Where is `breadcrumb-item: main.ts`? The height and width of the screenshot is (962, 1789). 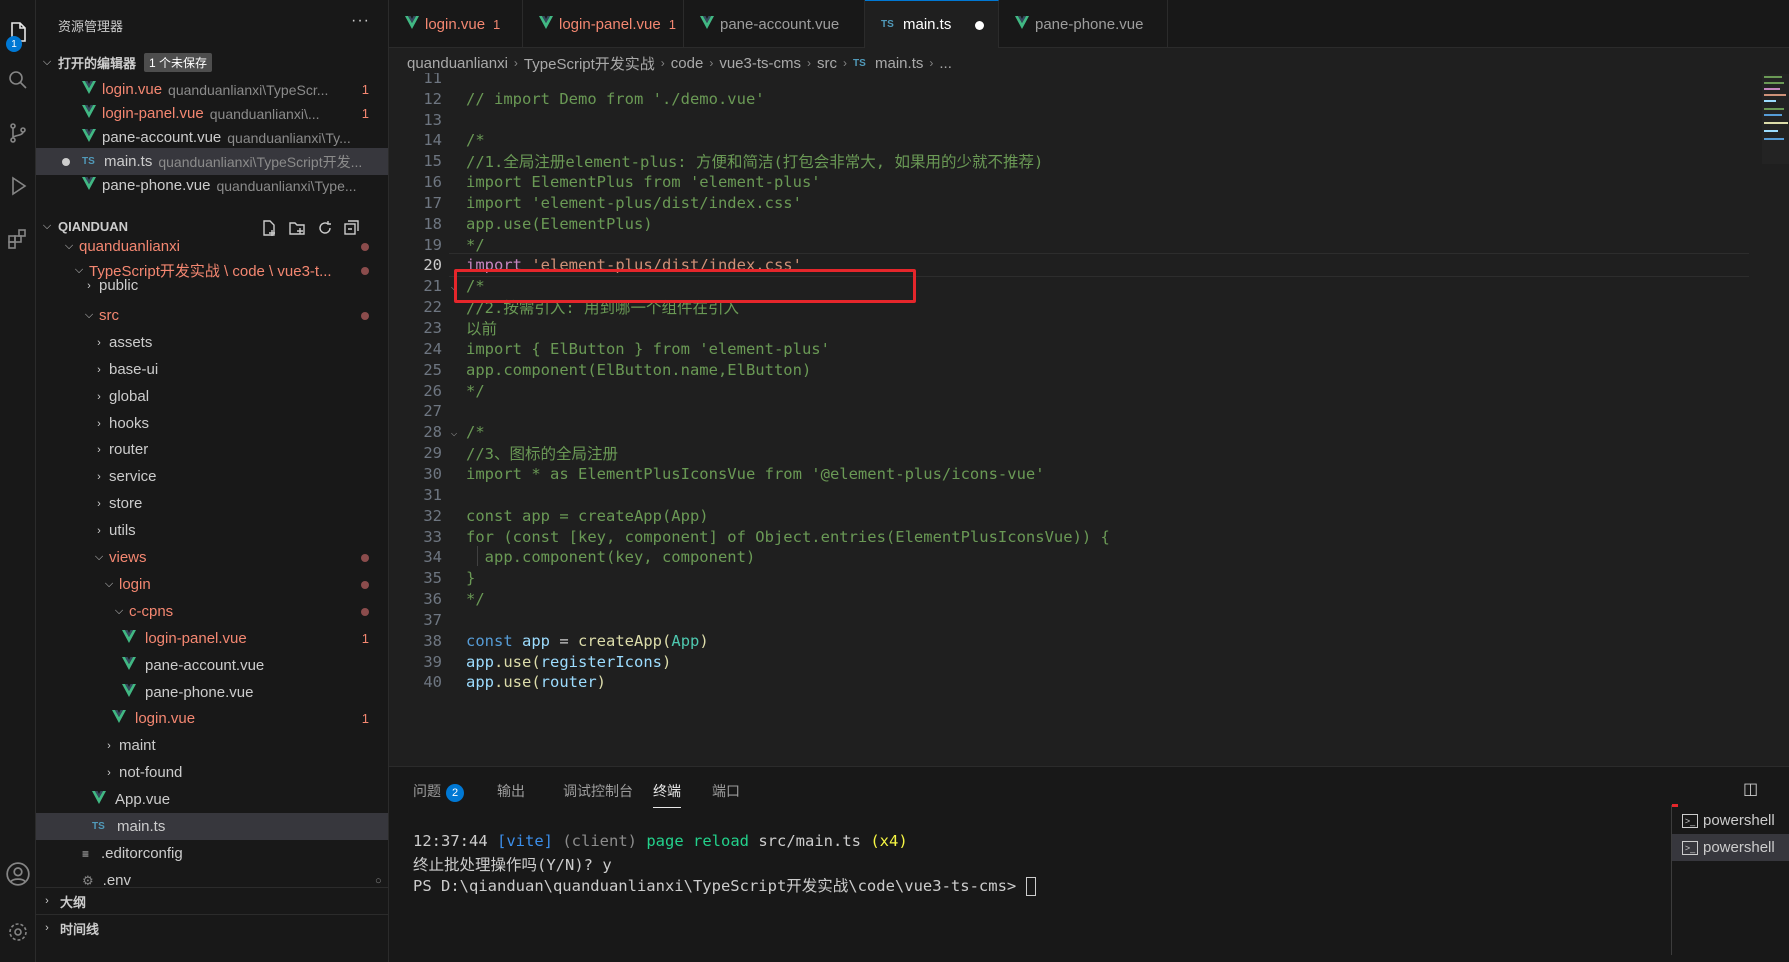 breadcrumb-item: main.ts is located at coordinates (899, 63).